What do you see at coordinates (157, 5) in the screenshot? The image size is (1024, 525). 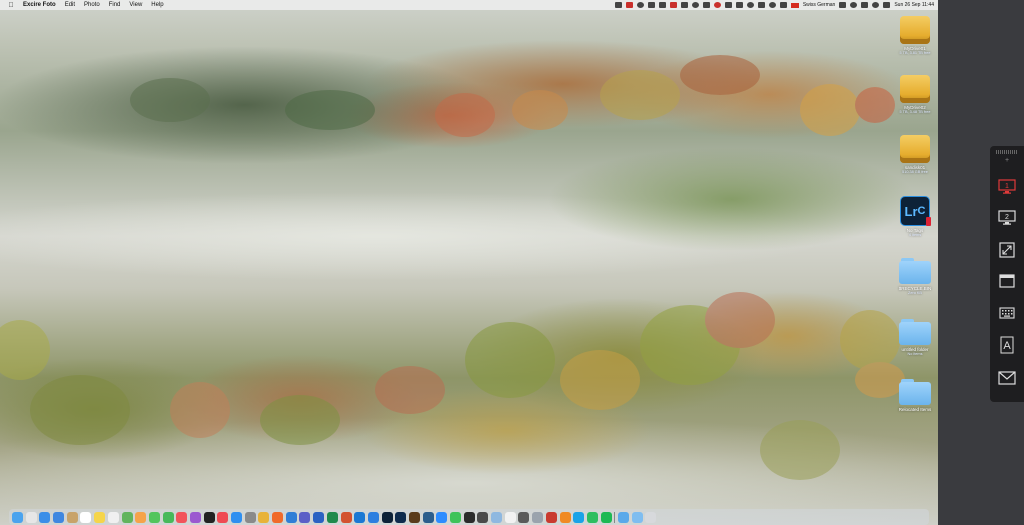 I see `menu-help: Help` at bounding box center [157, 5].